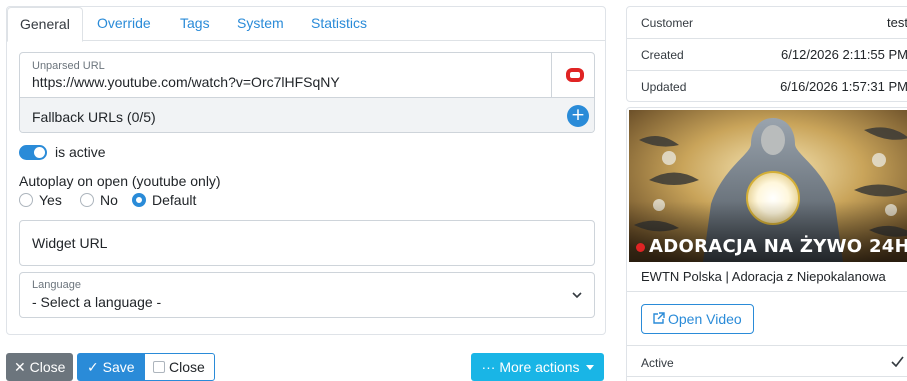 The height and width of the screenshot is (381, 907). I want to click on info-value: 6/12/2026 2:11:55 PM, so click(844, 54).